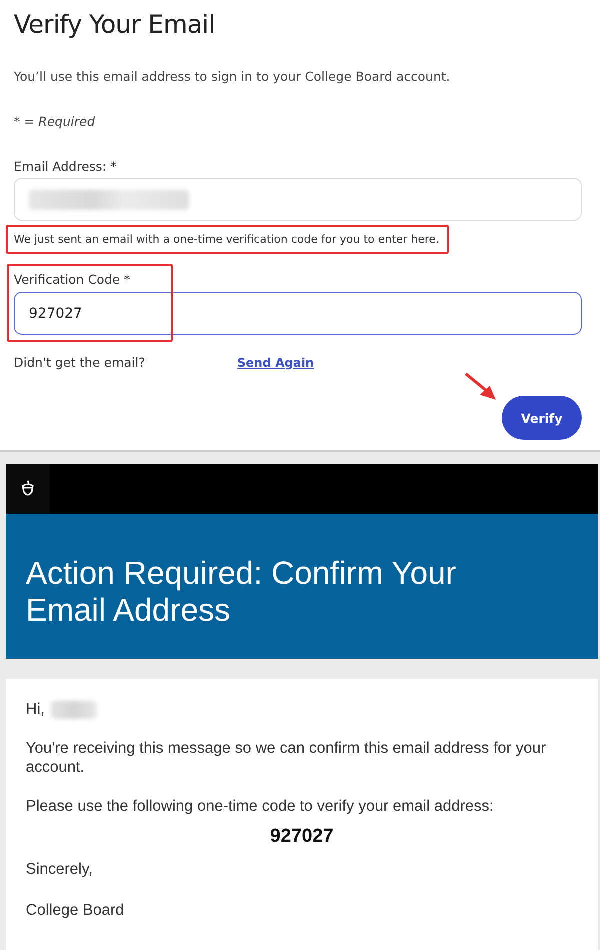 This screenshot has height=950, width=600. I want to click on message-paragraph: You're receiving this message so we can confirm this email address for your account., so click(287, 758).